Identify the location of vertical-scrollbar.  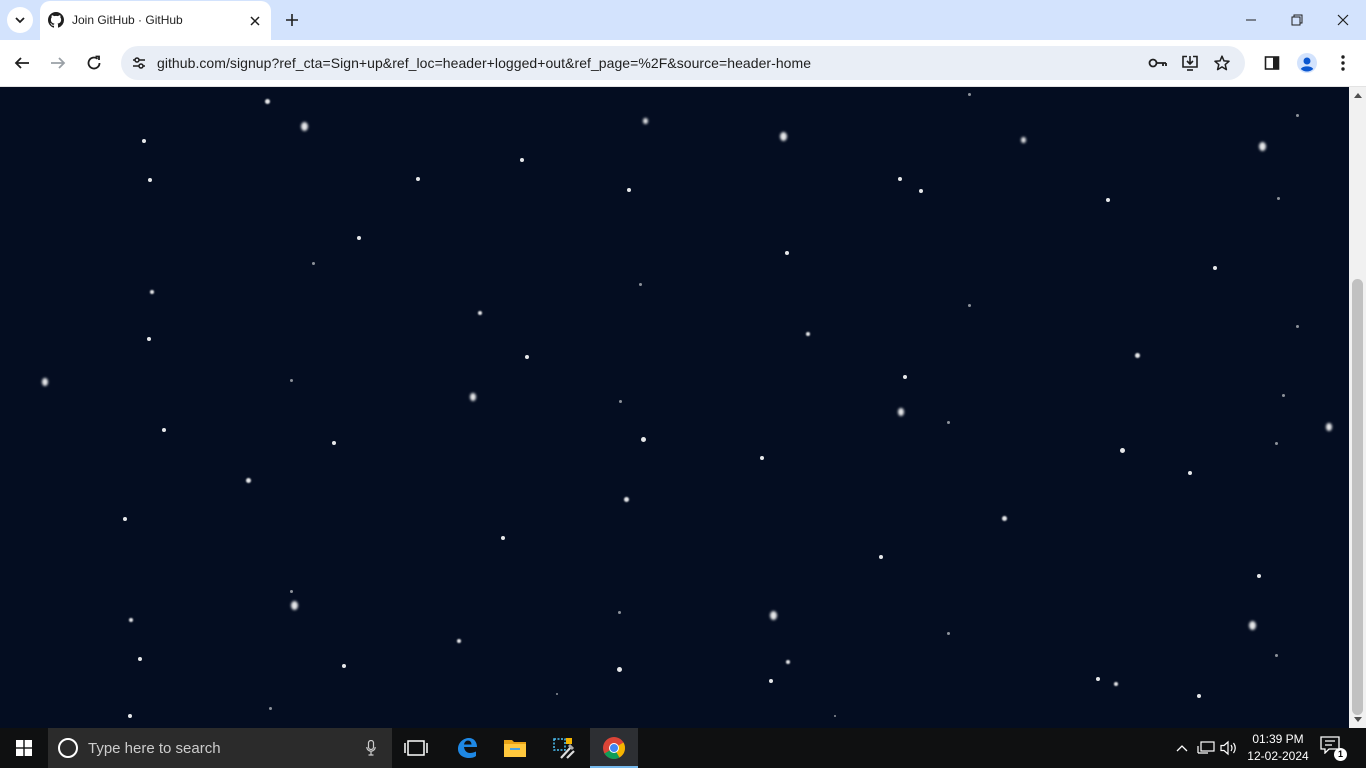
(1357, 407).